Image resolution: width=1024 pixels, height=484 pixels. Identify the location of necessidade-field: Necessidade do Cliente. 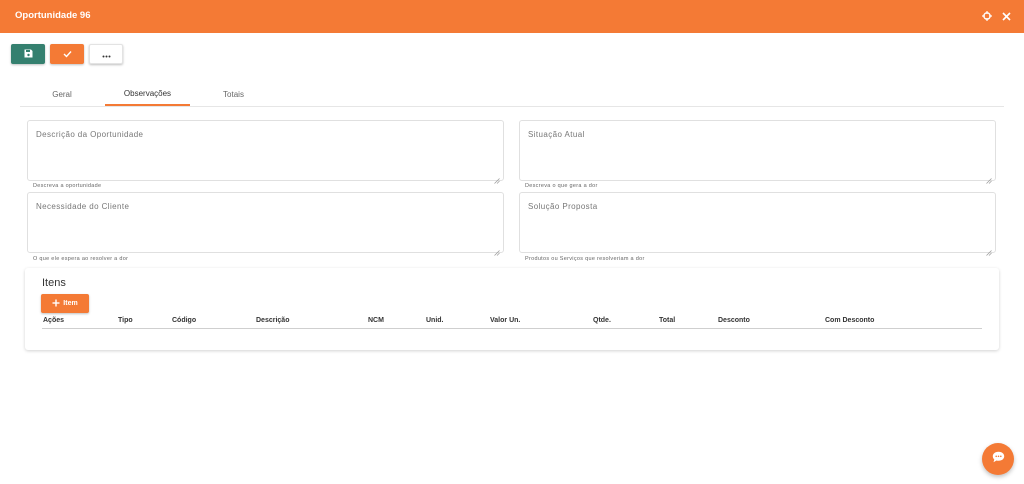
(265, 224).